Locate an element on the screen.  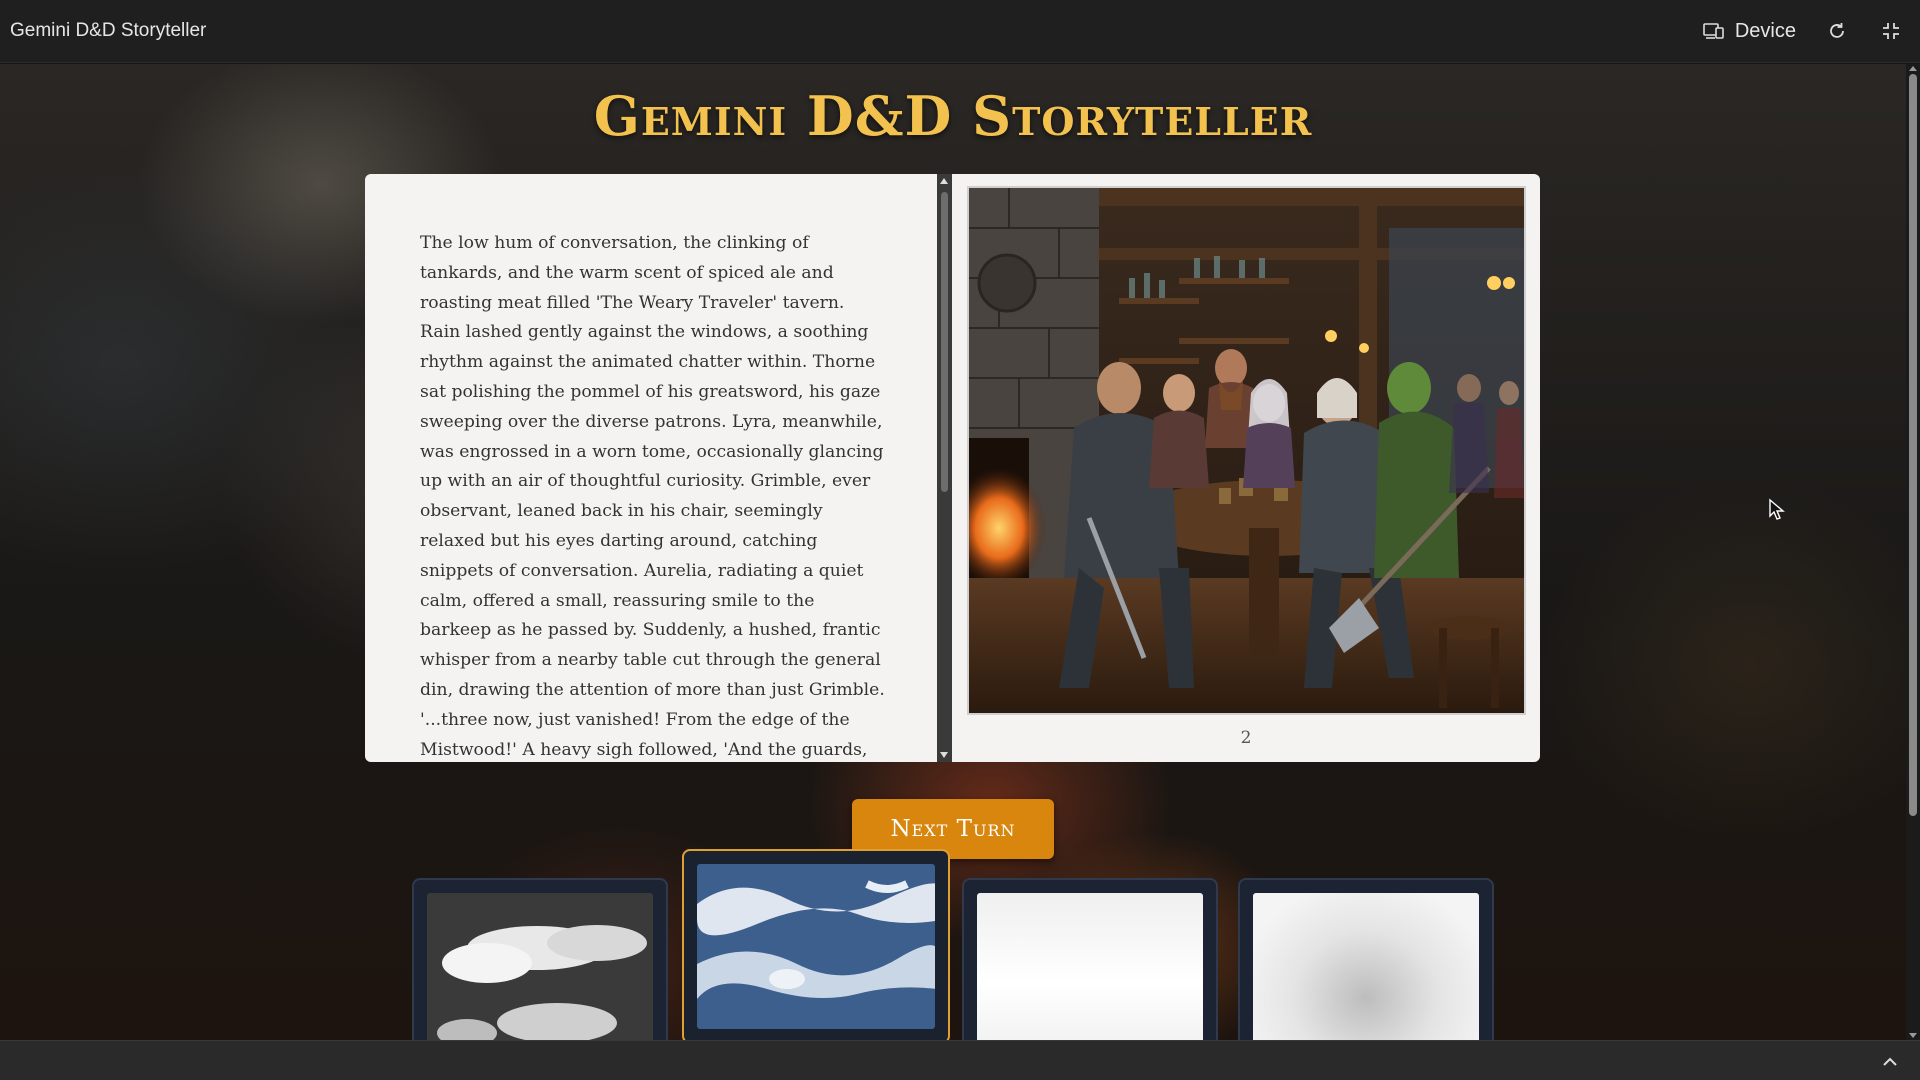
story-scrollbar is located at coordinates (944, 468).